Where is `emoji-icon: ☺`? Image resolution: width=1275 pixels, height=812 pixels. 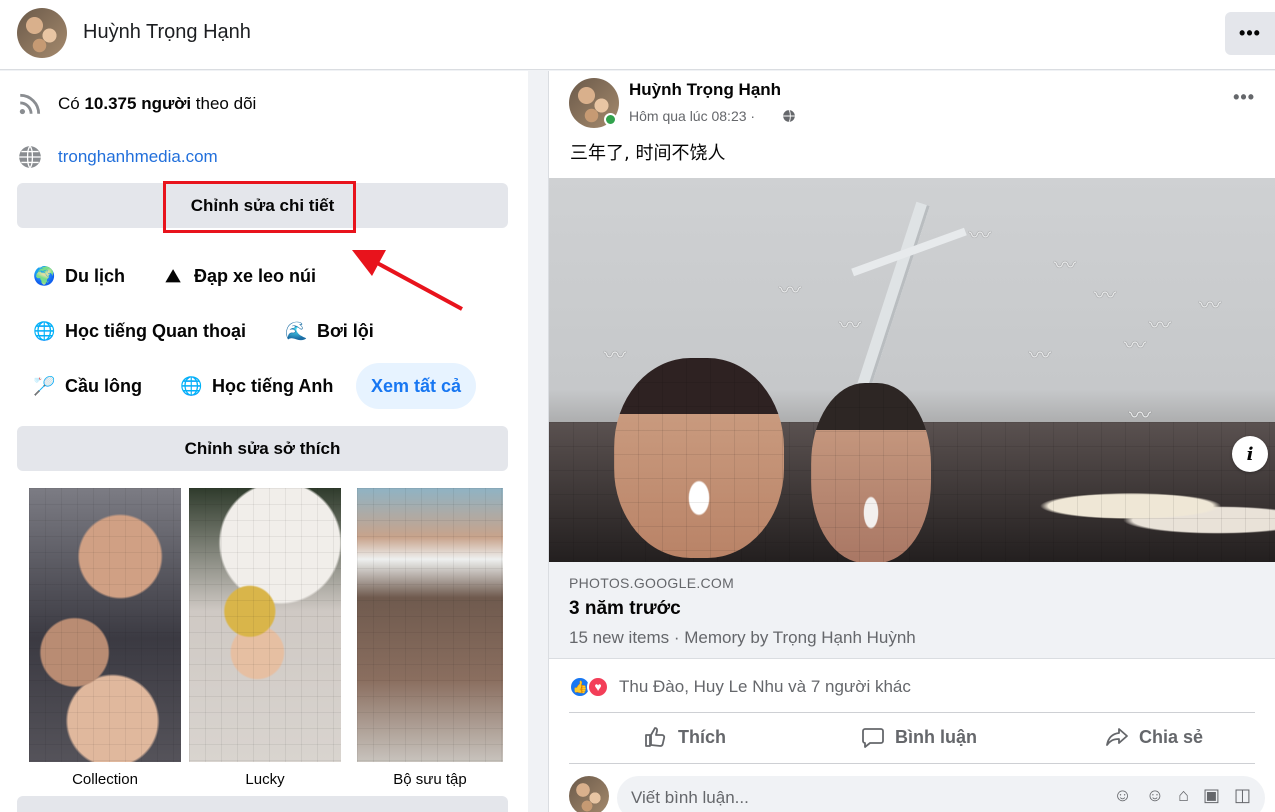
emoji-icon: ☺ is located at coordinates (1155, 795).